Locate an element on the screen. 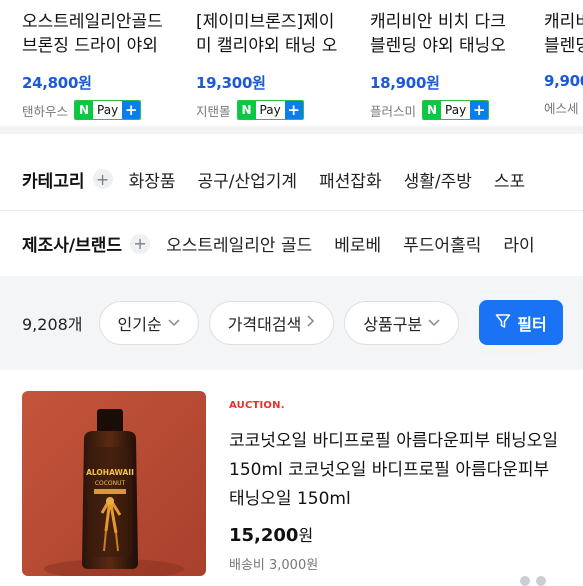 The width and height of the screenshot is (583, 586). store-name: 탠하우스 is located at coordinates (45, 111).